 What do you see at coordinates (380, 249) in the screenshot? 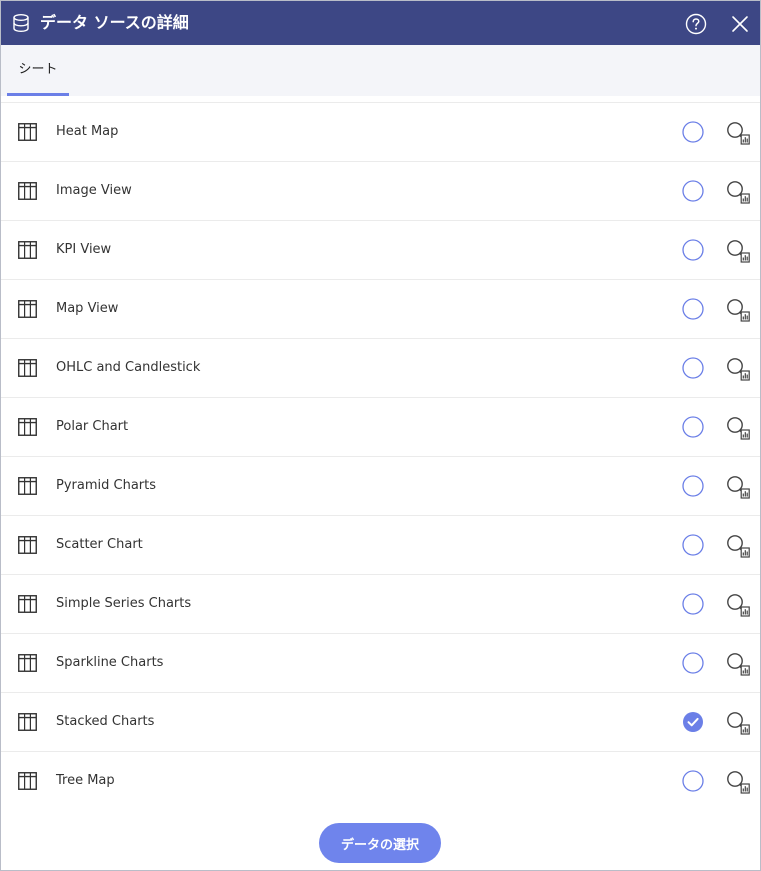
I see `sheet-row: KPI View` at bounding box center [380, 249].